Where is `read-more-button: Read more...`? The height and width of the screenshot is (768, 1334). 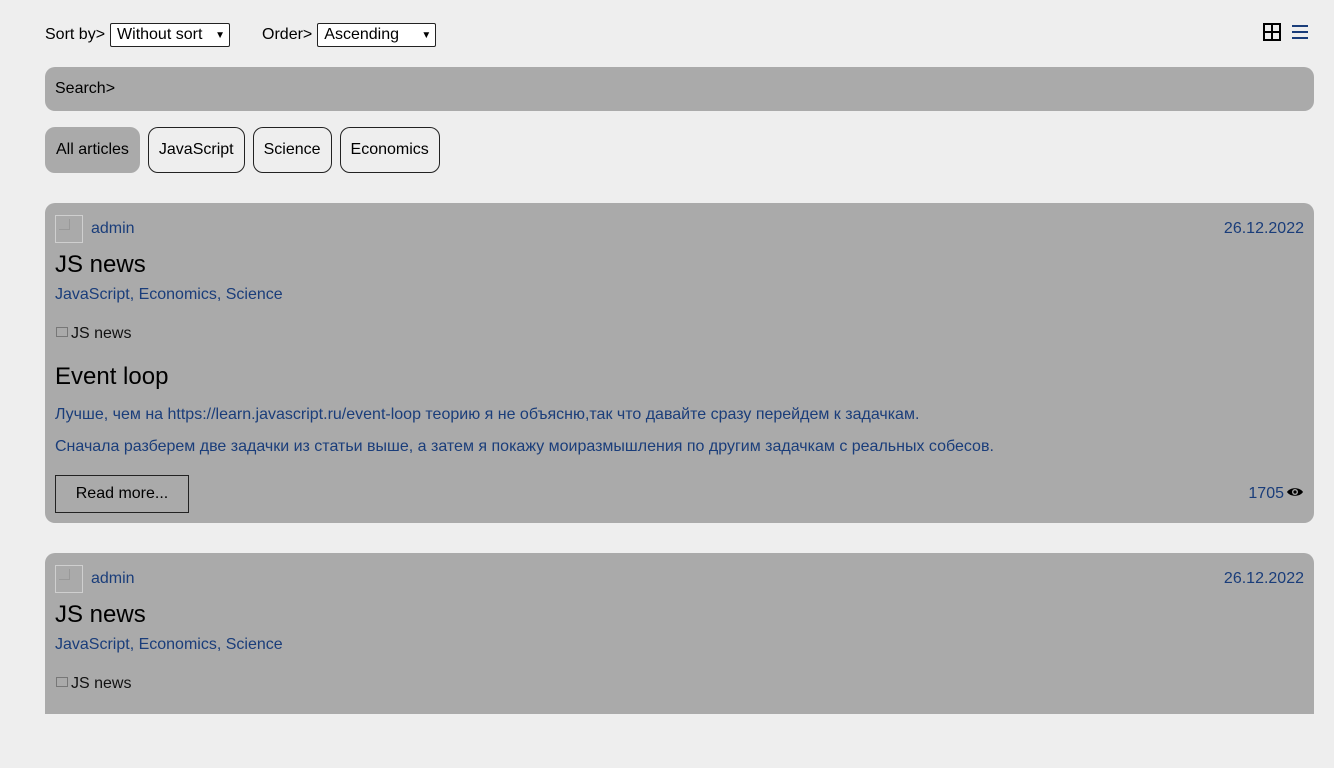 read-more-button: Read more... is located at coordinates (122, 494).